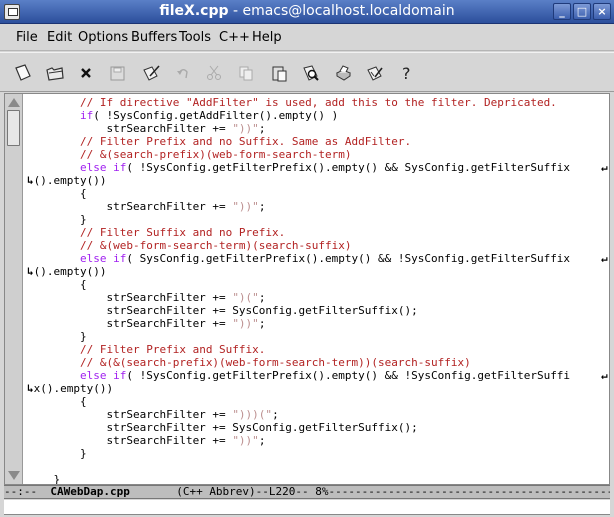 This screenshot has height=517, width=614. I want to click on minimize-button: _, so click(562, 11).